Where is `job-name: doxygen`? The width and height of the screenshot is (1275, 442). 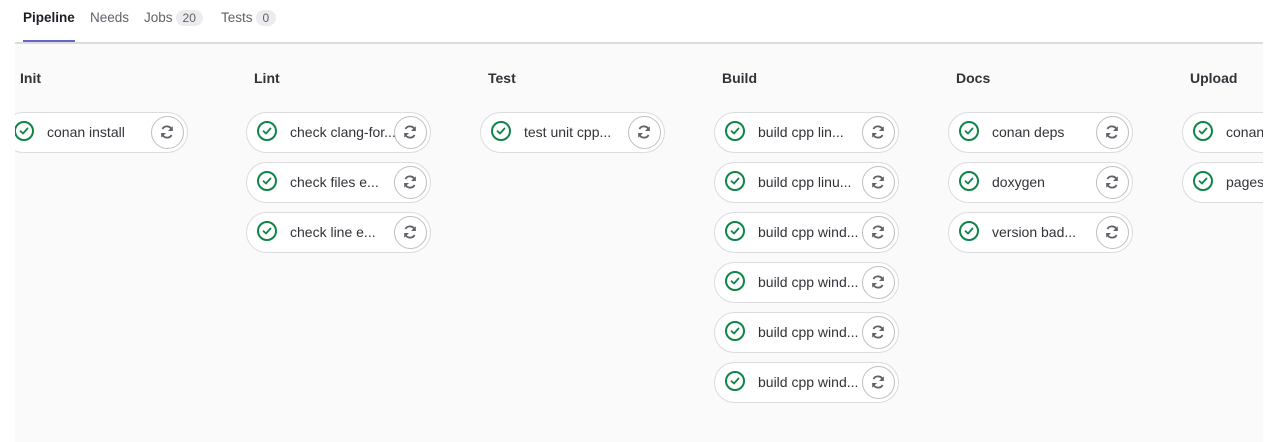 job-name: doxygen is located at coordinates (1018, 182).